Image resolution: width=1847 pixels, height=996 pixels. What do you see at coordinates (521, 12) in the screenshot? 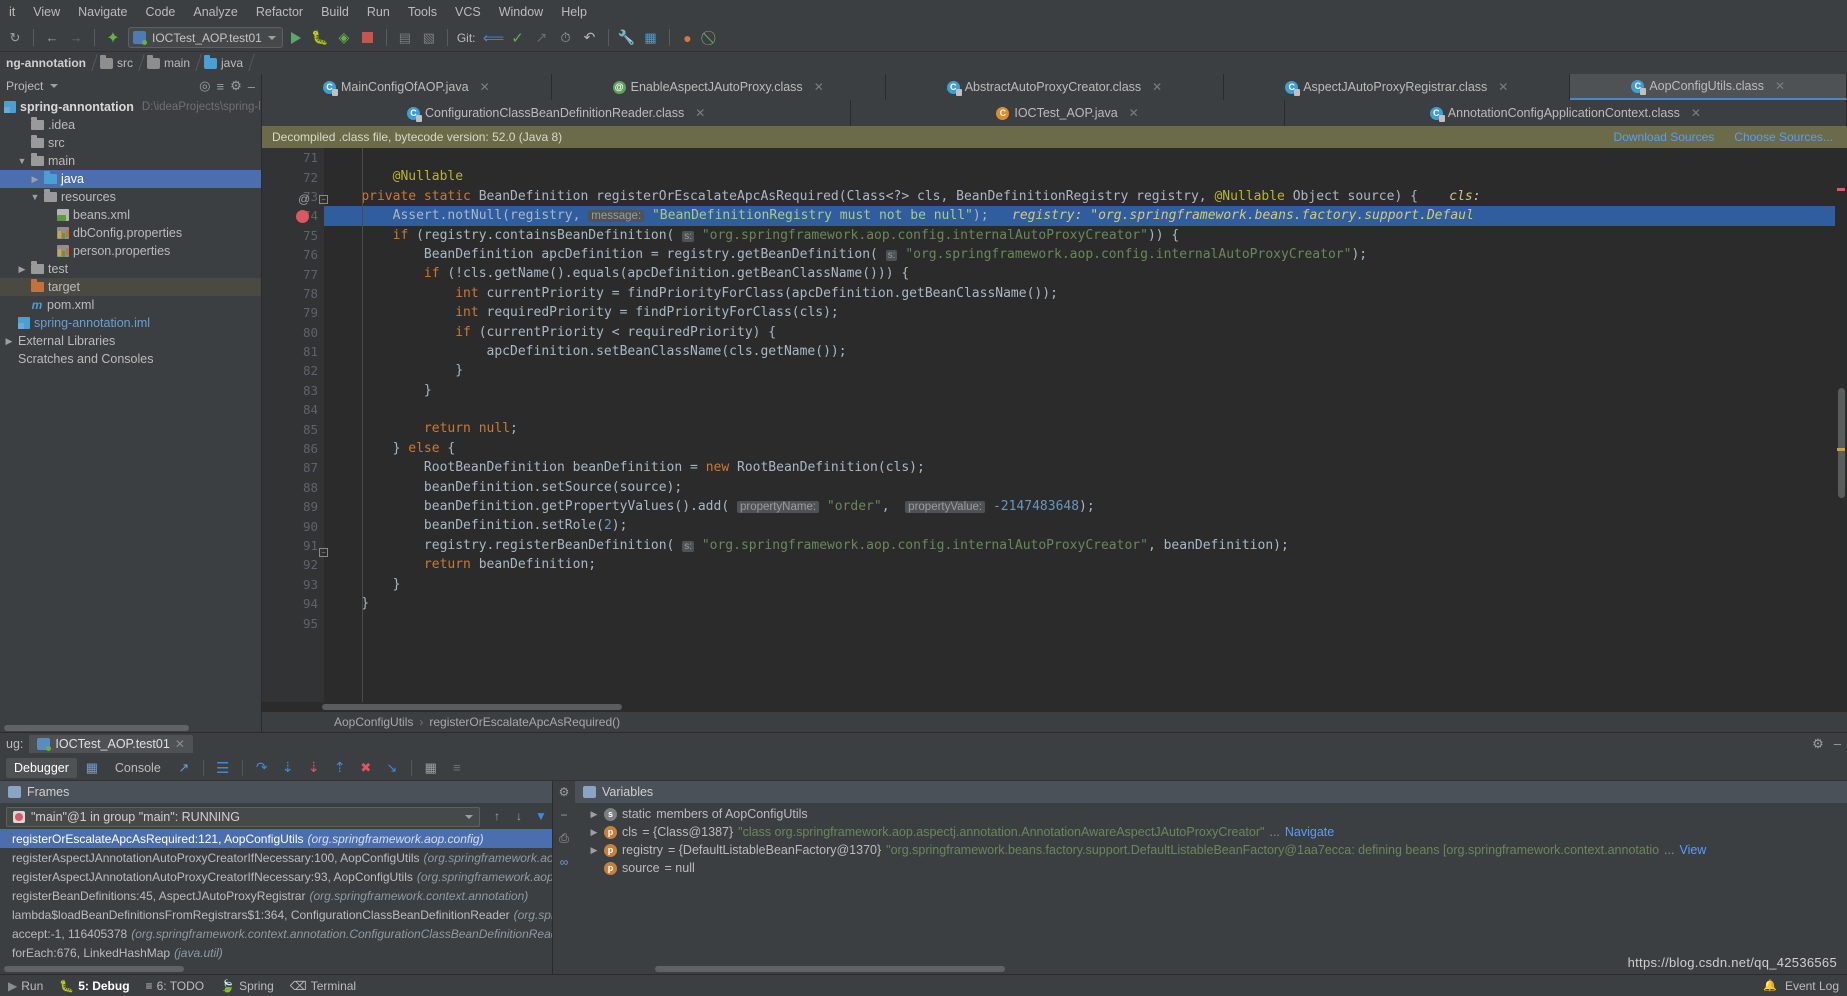
I see `menu-item-window: Window` at bounding box center [521, 12].